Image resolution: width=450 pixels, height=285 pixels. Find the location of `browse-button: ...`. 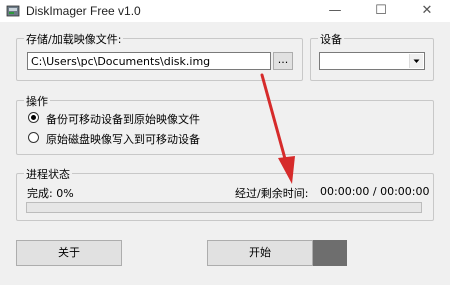

browse-button: ... is located at coordinates (283, 61).